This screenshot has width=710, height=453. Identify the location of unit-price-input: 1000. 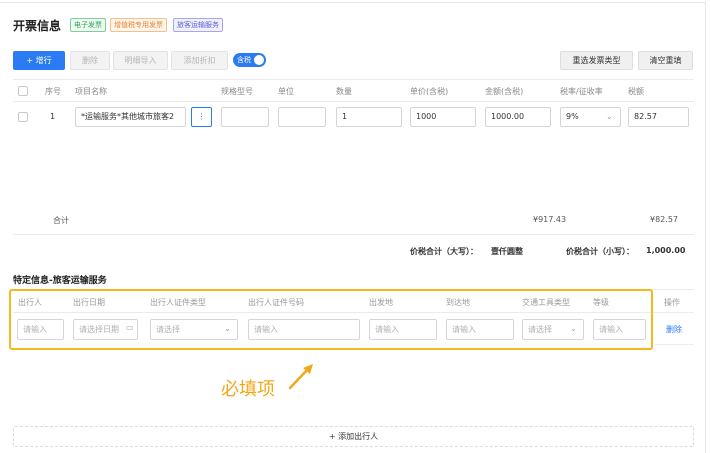
(443, 117).